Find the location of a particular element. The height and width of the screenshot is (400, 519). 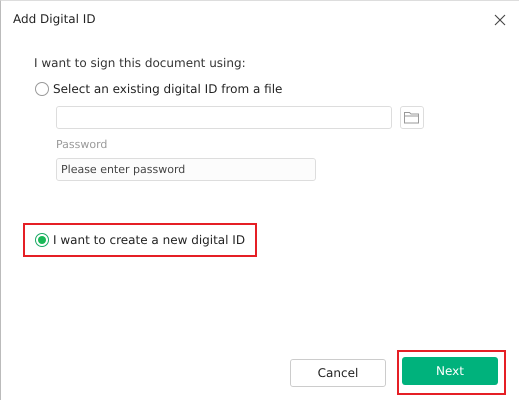

folder-icon is located at coordinates (412, 117).